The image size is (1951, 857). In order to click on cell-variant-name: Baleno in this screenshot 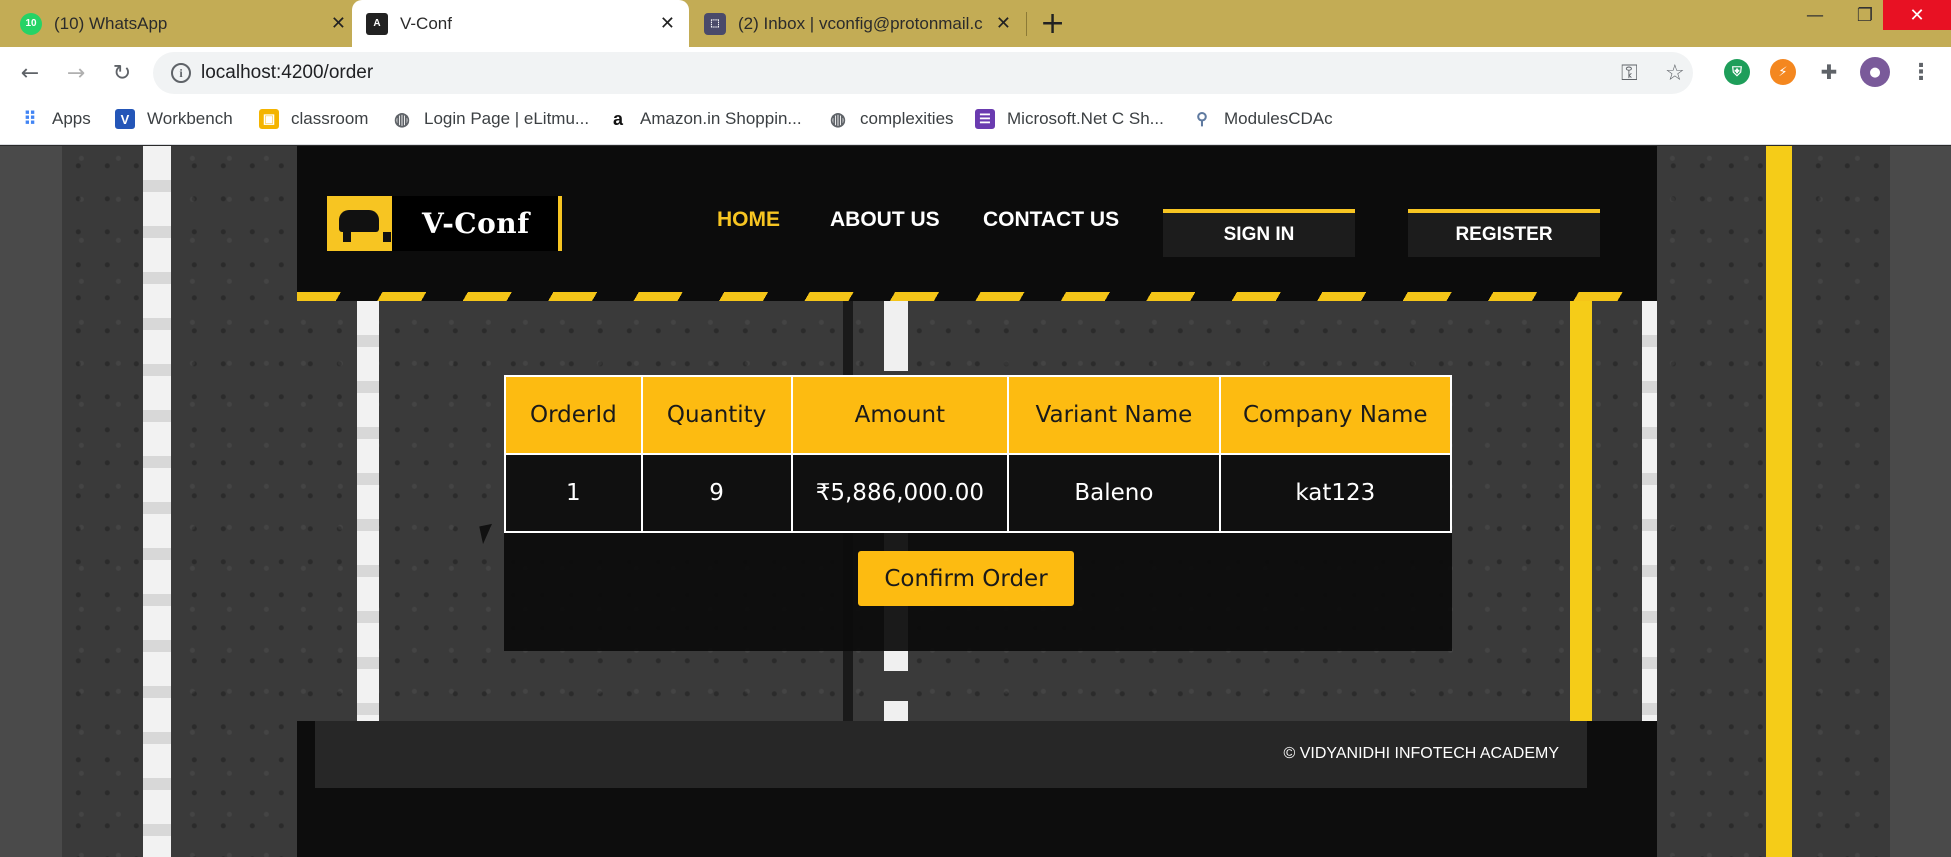, I will do `click(1114, 493)`.